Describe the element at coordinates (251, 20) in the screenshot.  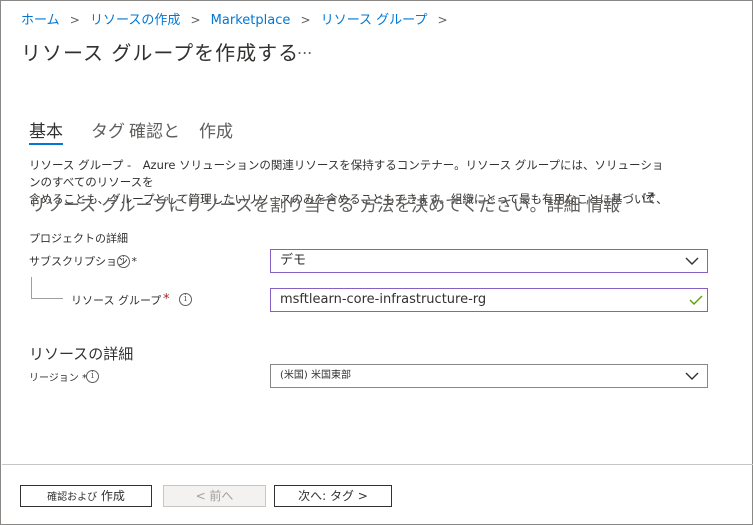
I see `breadcrumb-marketplace: Marketplace` at that location.